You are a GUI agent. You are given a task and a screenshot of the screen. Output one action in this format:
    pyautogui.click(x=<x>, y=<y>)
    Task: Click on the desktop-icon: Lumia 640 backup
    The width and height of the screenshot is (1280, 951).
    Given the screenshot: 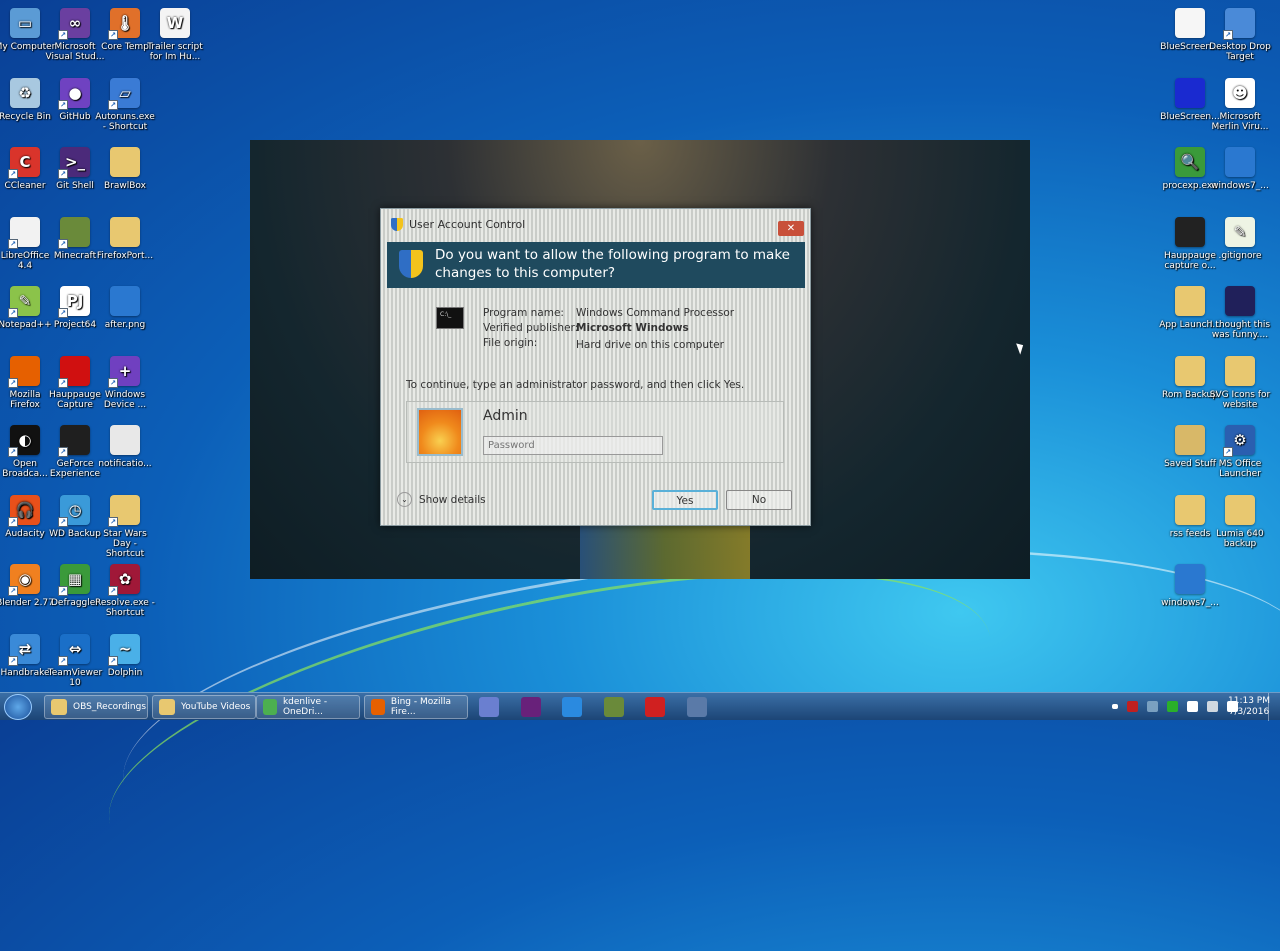 What is the action you would take?
    pyautogui.click(x=1240, y=521)
    